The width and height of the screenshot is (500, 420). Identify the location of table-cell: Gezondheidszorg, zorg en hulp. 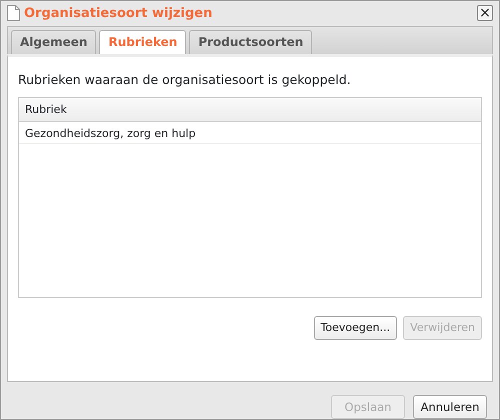
(250, 133).